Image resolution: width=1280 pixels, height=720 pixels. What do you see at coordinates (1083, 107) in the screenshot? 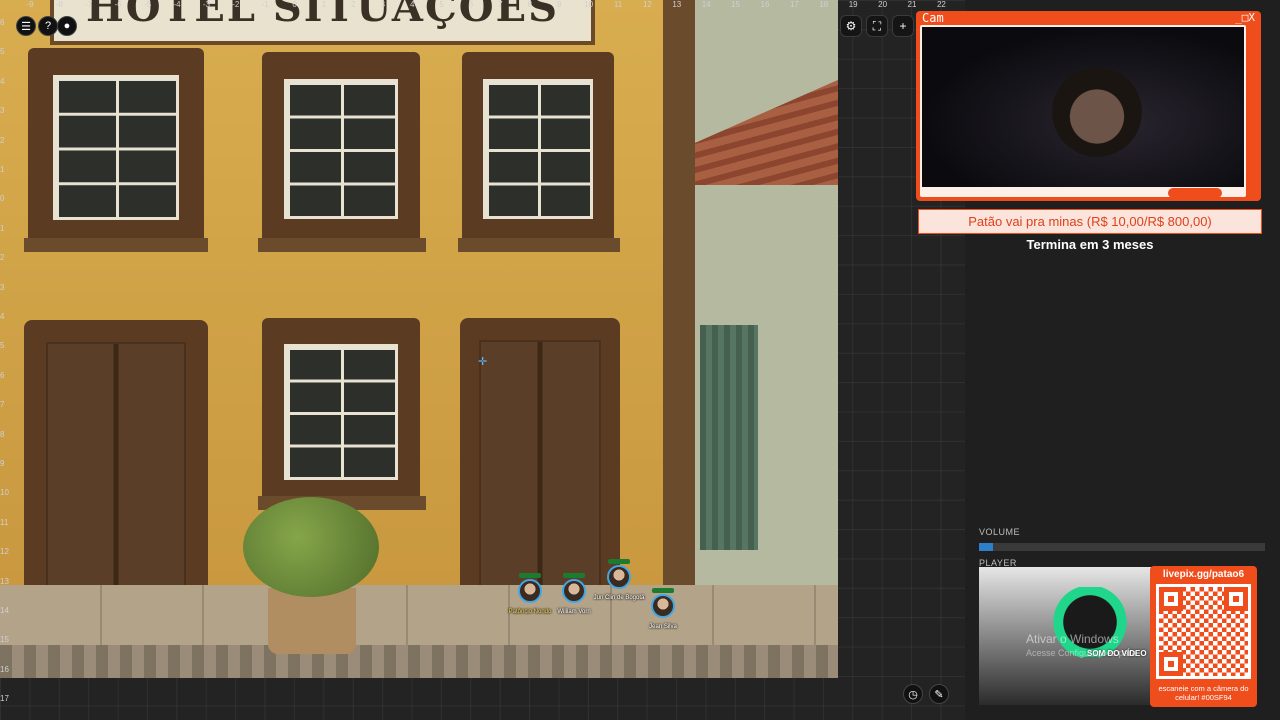
I see `webcam-video` at bounding box center [1083, 107].